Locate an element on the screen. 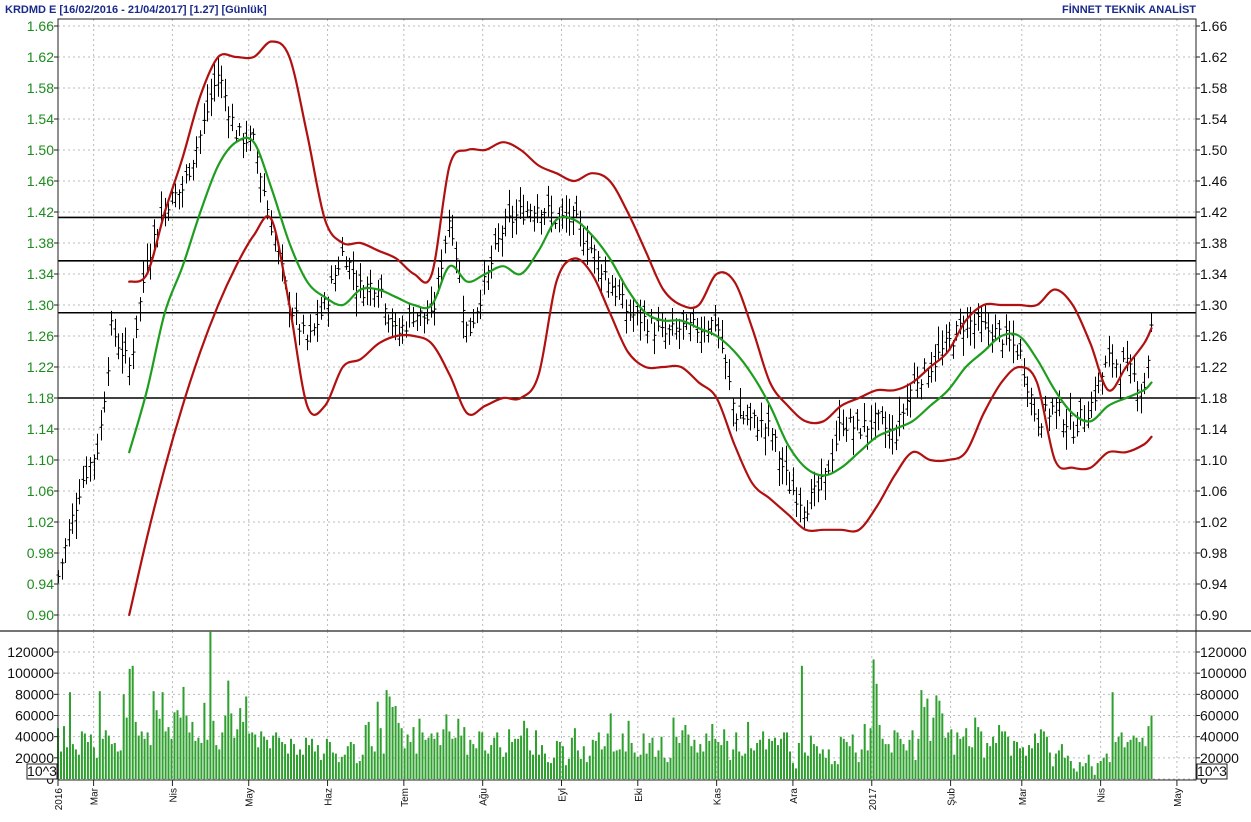 The image size is (1251, 822). price-tick-label-left: 1.18 is located at coordinates (40, 398).